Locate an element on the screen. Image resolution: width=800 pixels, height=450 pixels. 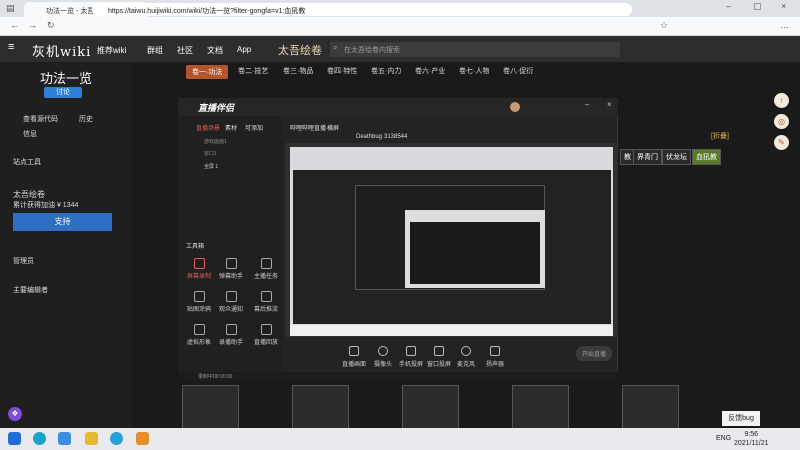
toolbox-label: 工具箱 is located at coordinates (195, 247).